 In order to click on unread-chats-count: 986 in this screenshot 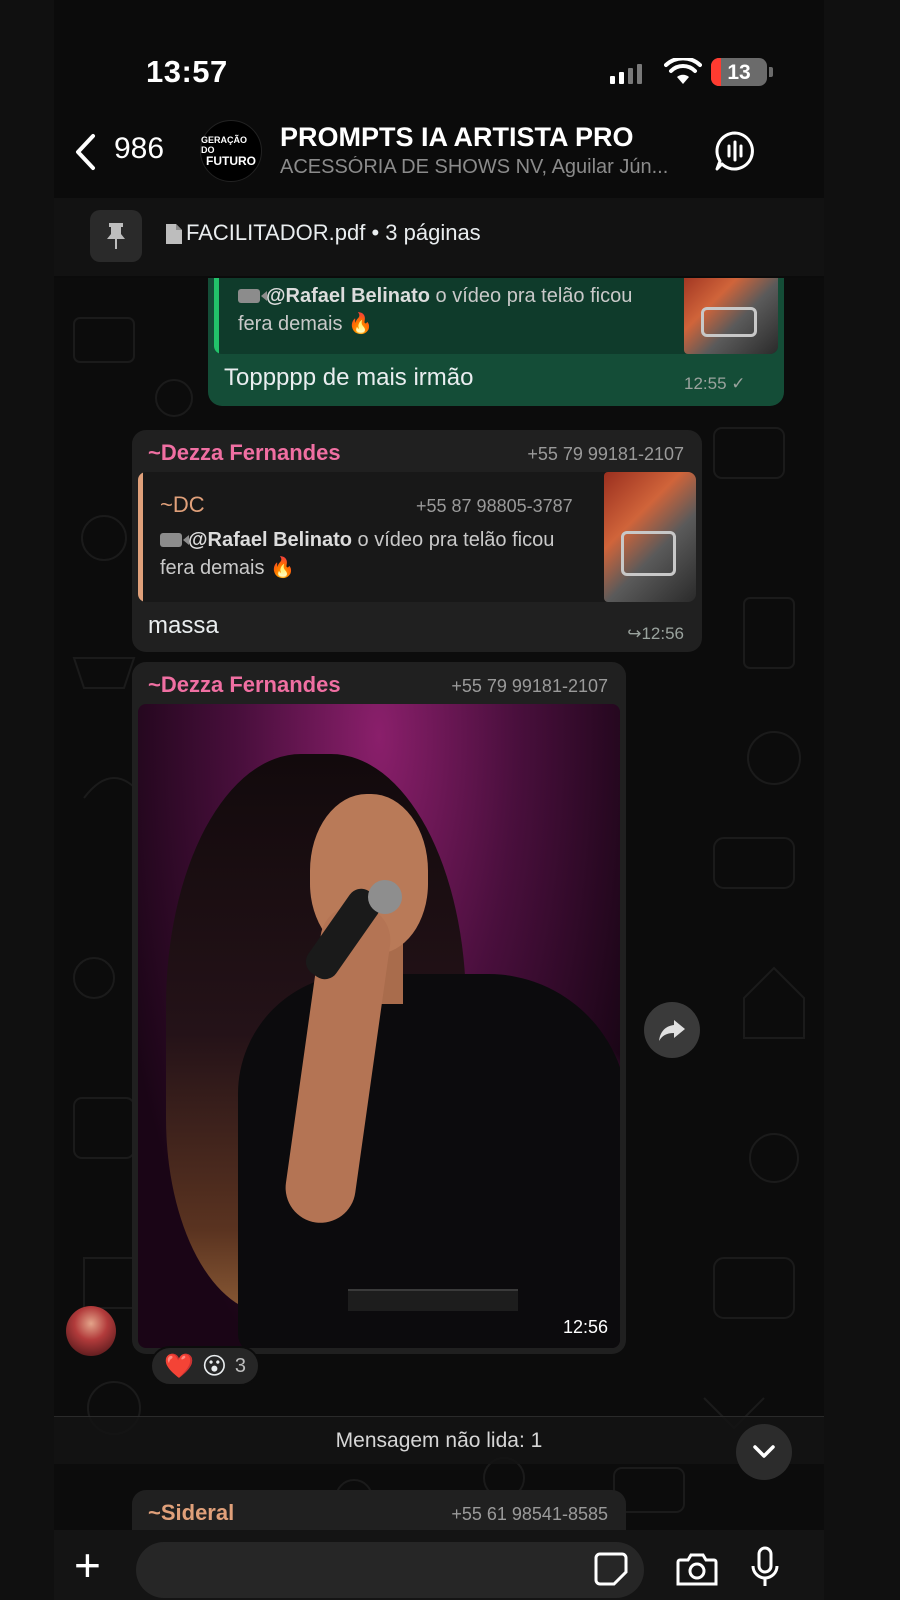, I will do `click(139, 149)`.